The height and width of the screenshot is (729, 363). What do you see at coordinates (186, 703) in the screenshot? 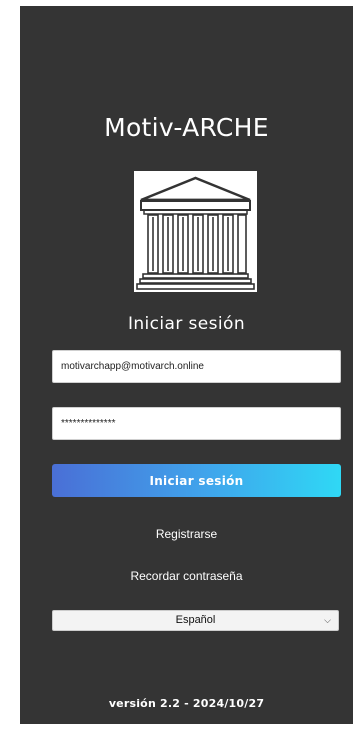
I see `version-label: versión 2.2 - 2024/10/27` at bounding box center [186, 703].